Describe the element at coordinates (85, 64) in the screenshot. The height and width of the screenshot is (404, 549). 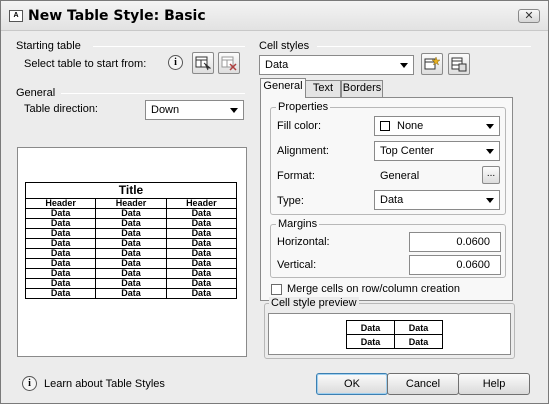
I see `select-table-label: Select table to start from:` at that location.